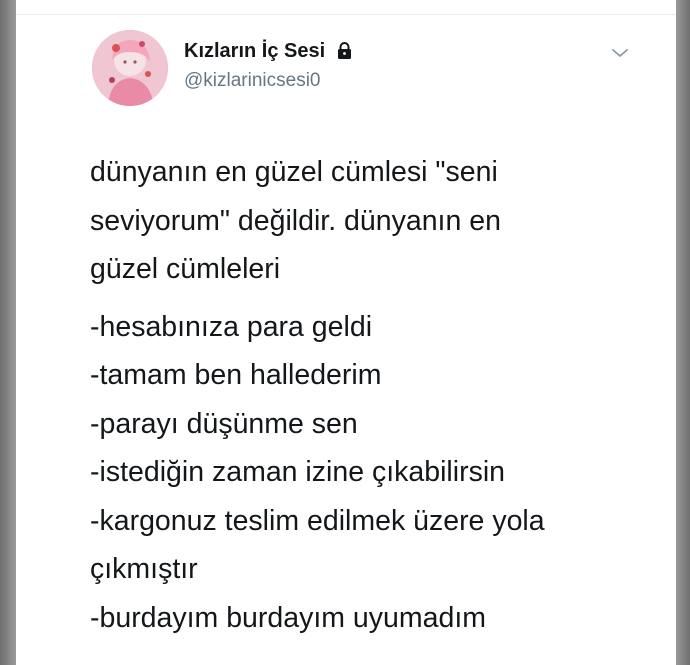 This screenshot has height=665, width=690. Describe the element at coordinates (185, 269) in the screenshot. I see `tweet-line: güzel cümleleri` at that location.